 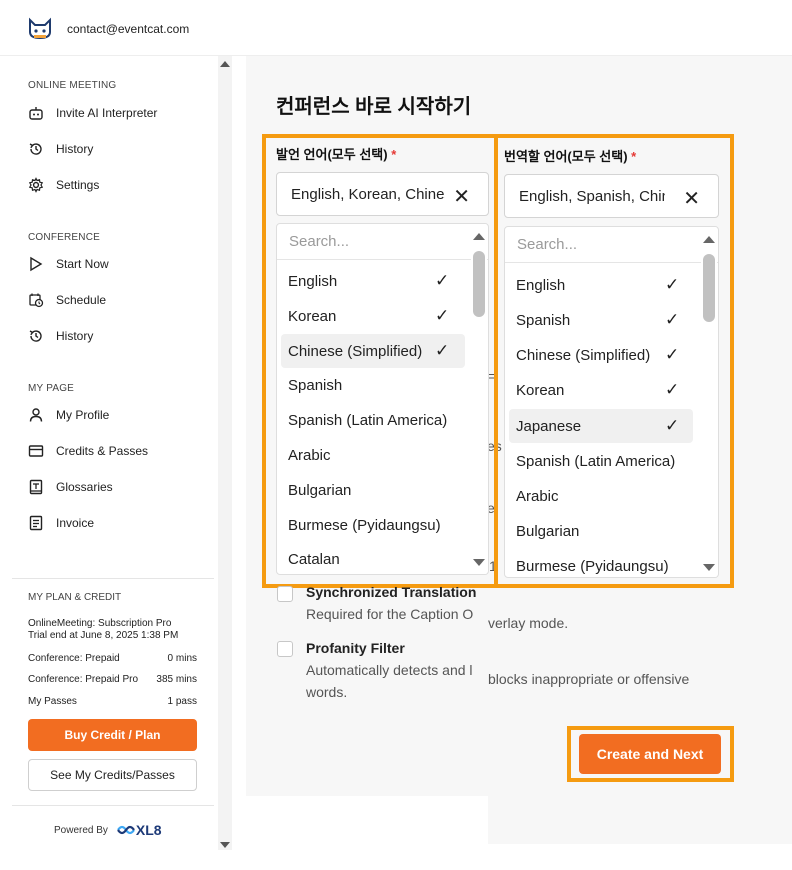 I want to click on plan-row-value: 1 pass, so click(x=182, y=701).